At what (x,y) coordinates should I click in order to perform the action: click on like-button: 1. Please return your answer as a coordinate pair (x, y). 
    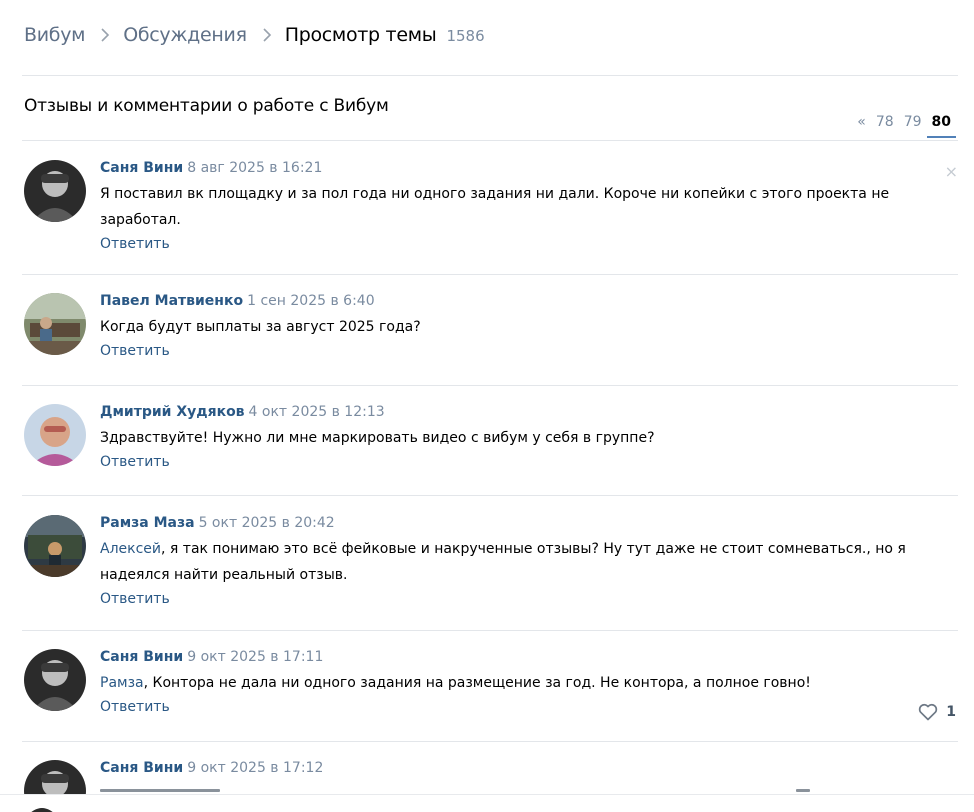
    Looking at the image, I should click on (937, 712).